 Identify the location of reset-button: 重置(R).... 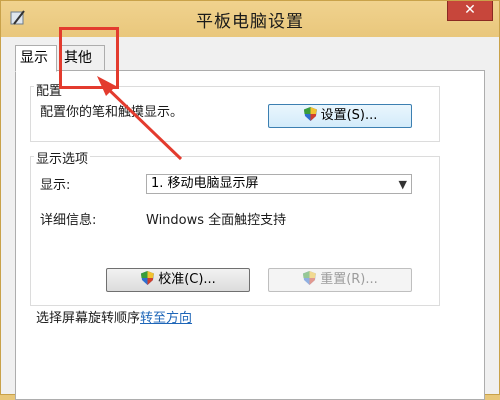
(340, 280).